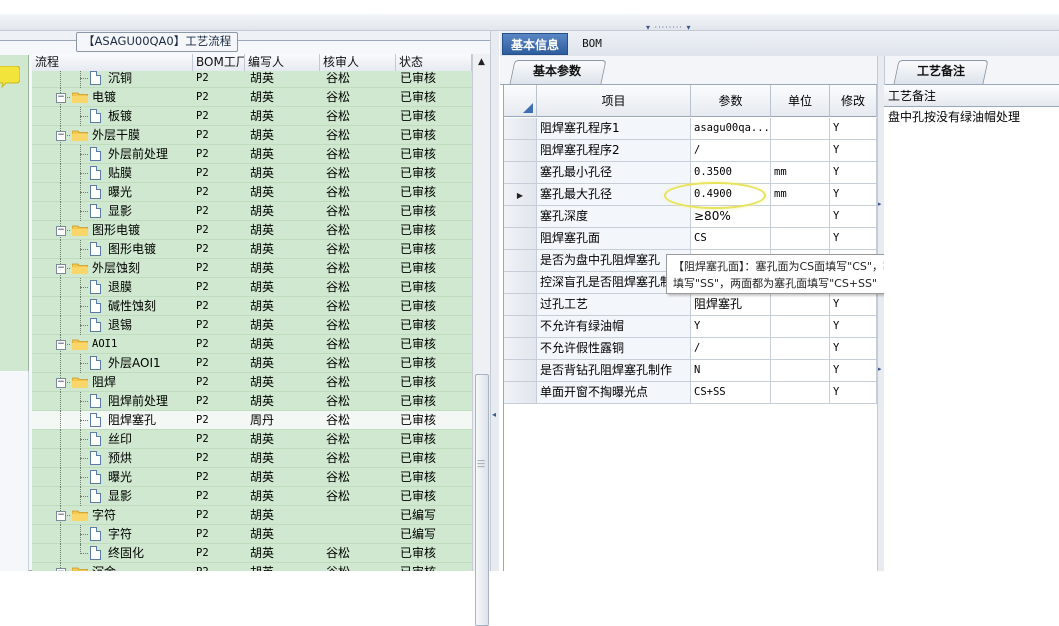  What do you see at coordinates (535, 44) in the screenshot?
I see `tab-basic-info: 基本信息` at bounding box center [535, 44].